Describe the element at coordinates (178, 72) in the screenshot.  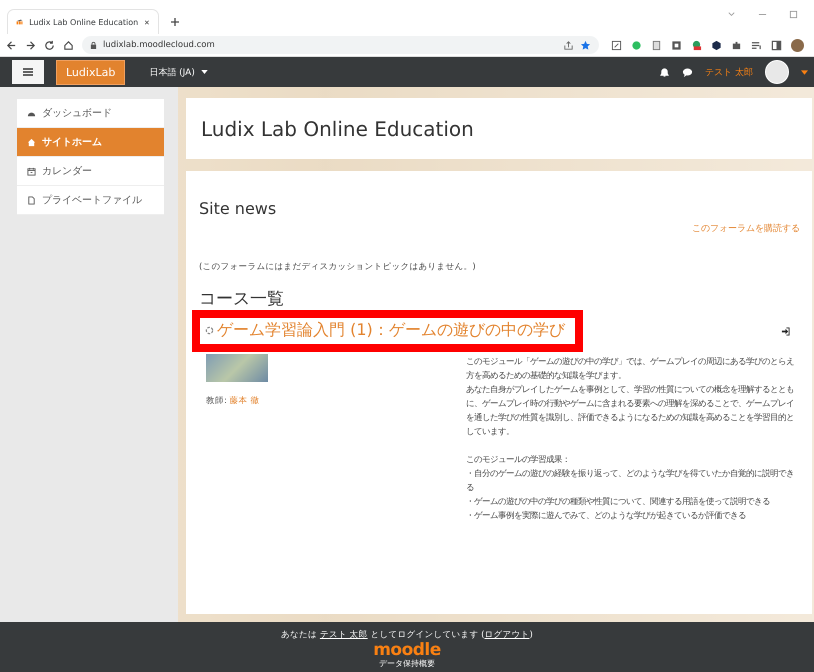
I see `language-menu: 日本語 (JA)` at that location.